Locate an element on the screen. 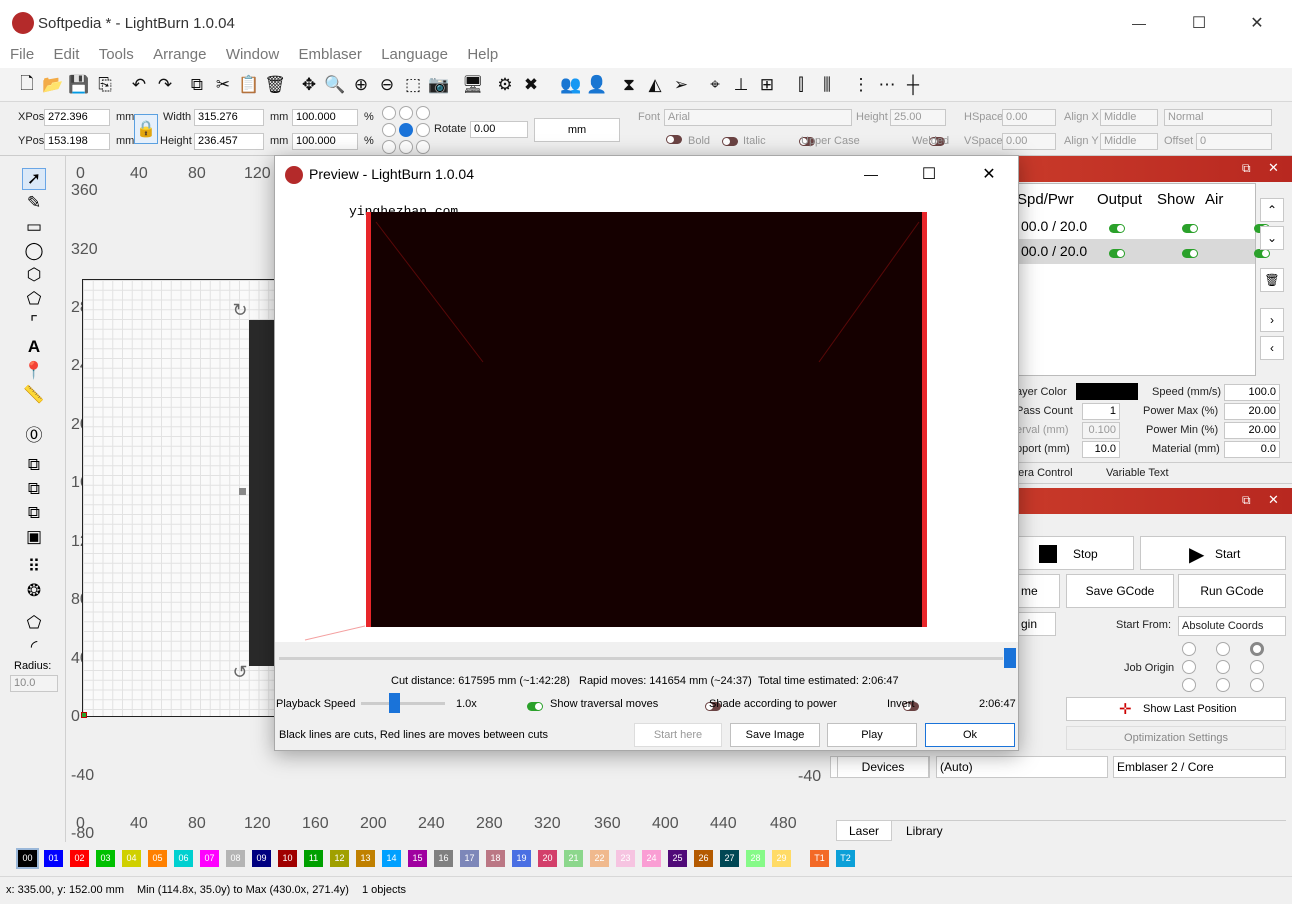 The image size is (1292, 904). palette-swatch-03: 03 is located at coordinates (105, 858).